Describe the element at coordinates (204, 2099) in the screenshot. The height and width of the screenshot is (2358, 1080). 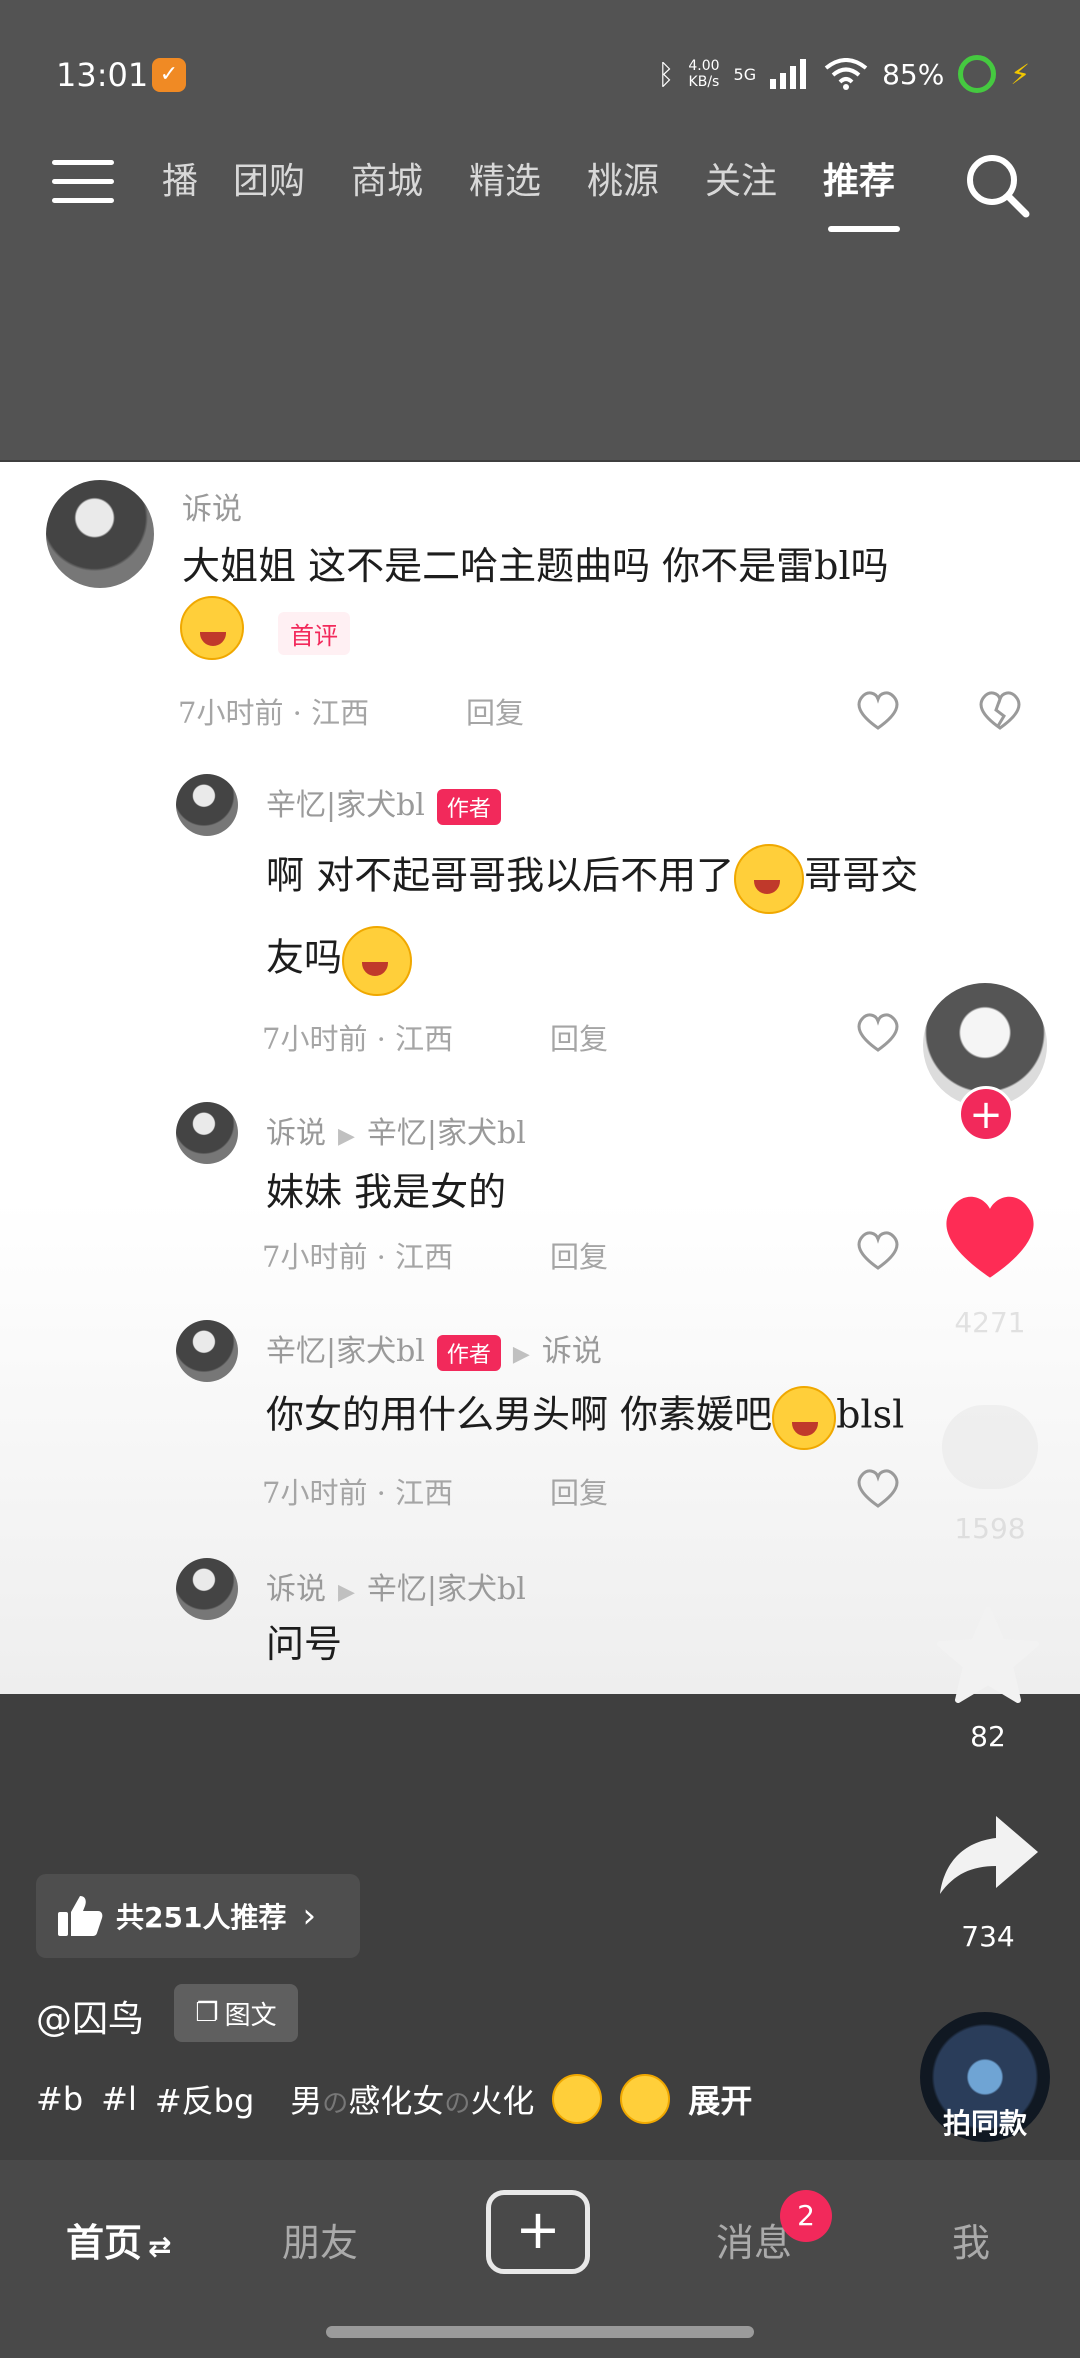
I see `hashtag: #反bg` at that location.